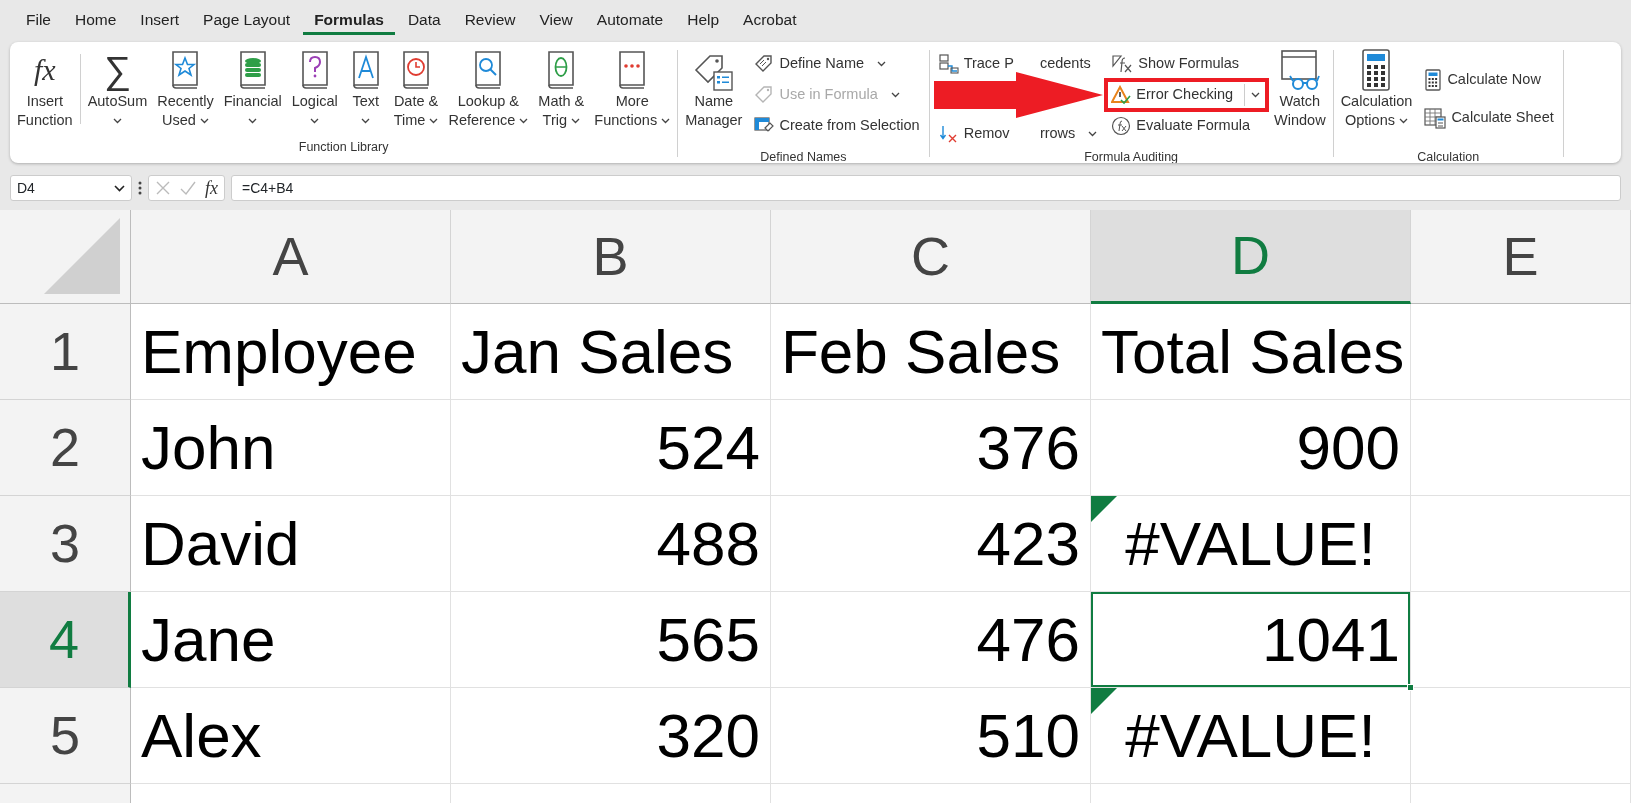 This screenshot has width=1631, height=803. I want to click on ribbon-button: Create from Selection, so click(837, 126).